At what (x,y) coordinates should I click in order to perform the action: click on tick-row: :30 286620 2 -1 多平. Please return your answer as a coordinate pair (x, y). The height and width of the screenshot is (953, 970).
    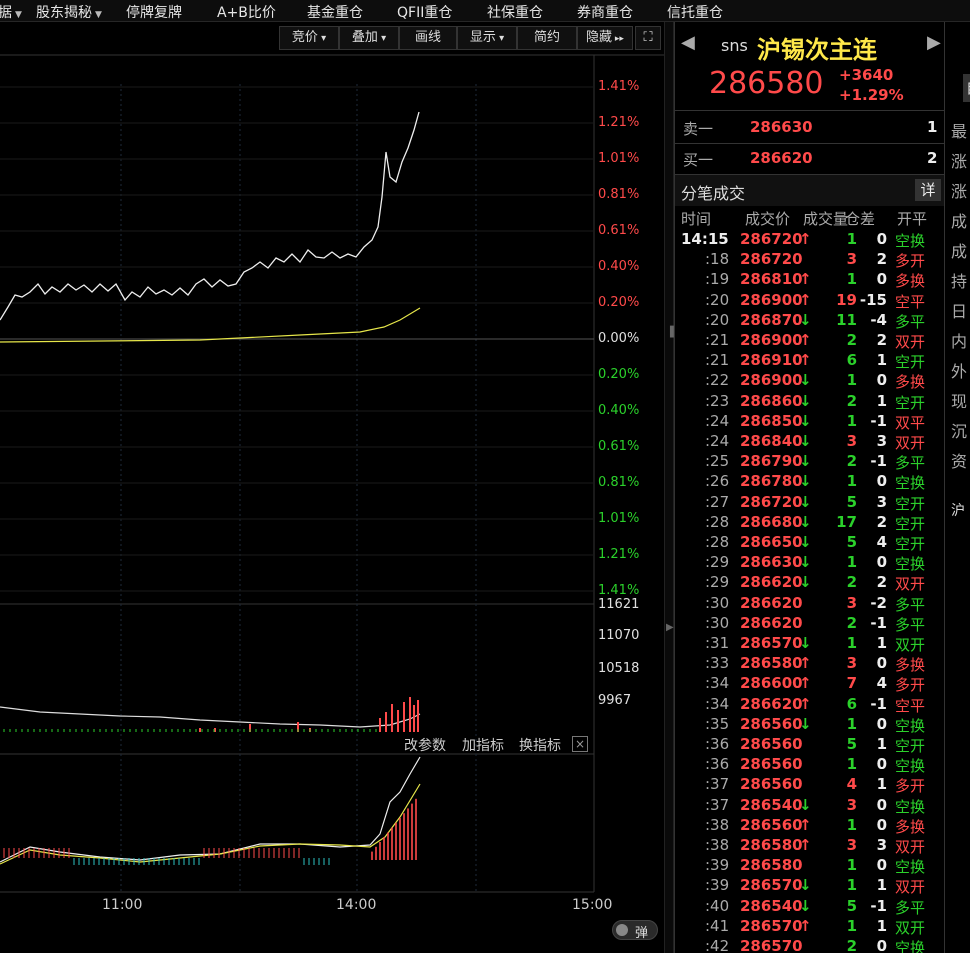
    Looking at the image, I should click on (806, 624).